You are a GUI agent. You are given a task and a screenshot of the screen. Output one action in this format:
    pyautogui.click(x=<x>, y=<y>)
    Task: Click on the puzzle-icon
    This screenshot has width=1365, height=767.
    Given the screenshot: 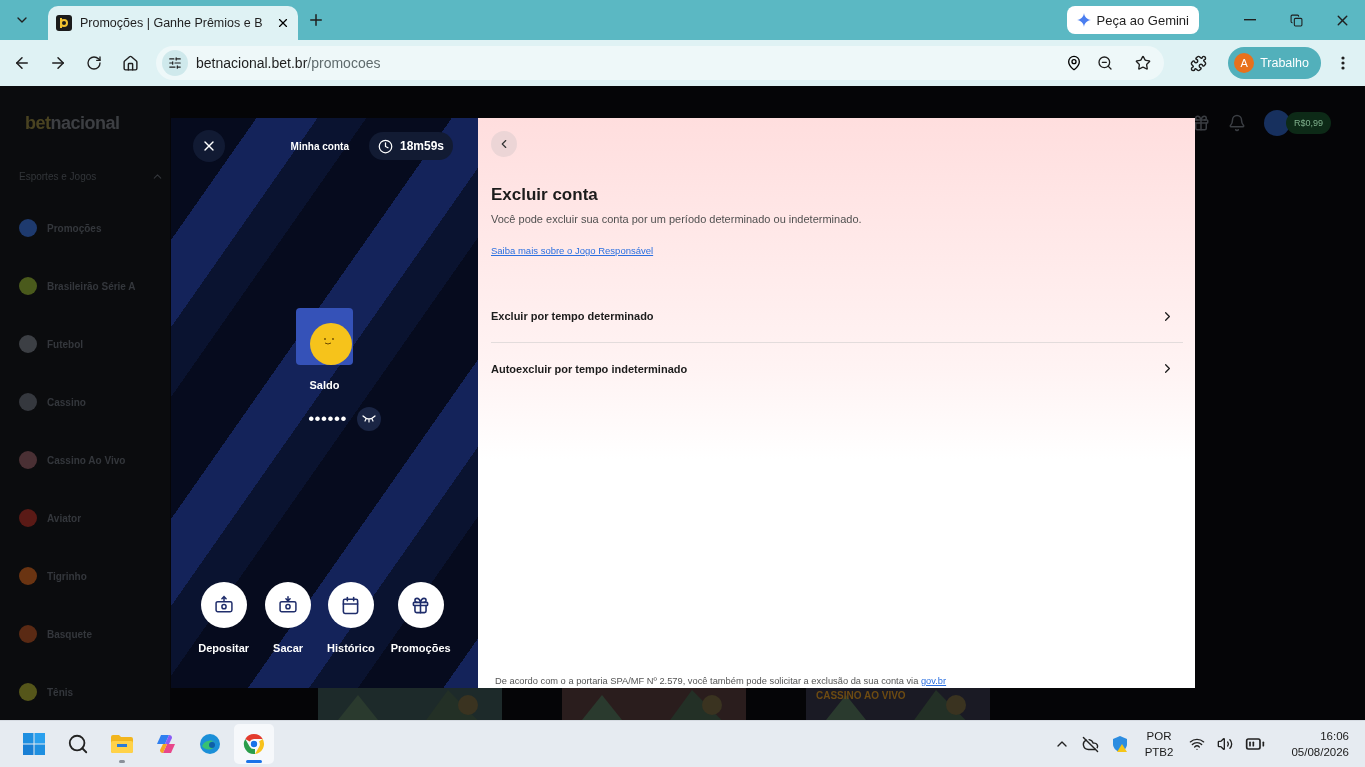 What is the action you would take?
    pyautogui.click(x=1198, y=63)
    